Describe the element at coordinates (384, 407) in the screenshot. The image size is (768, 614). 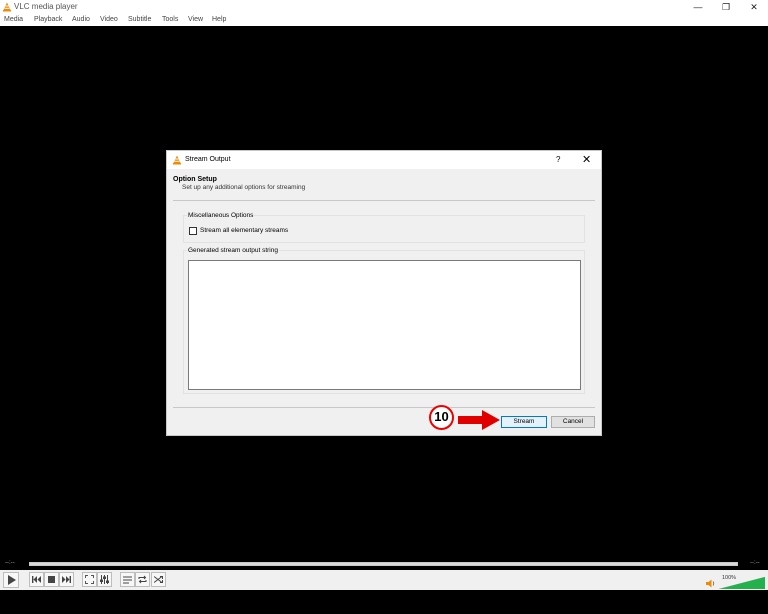
I see `footer-divider` at that location.